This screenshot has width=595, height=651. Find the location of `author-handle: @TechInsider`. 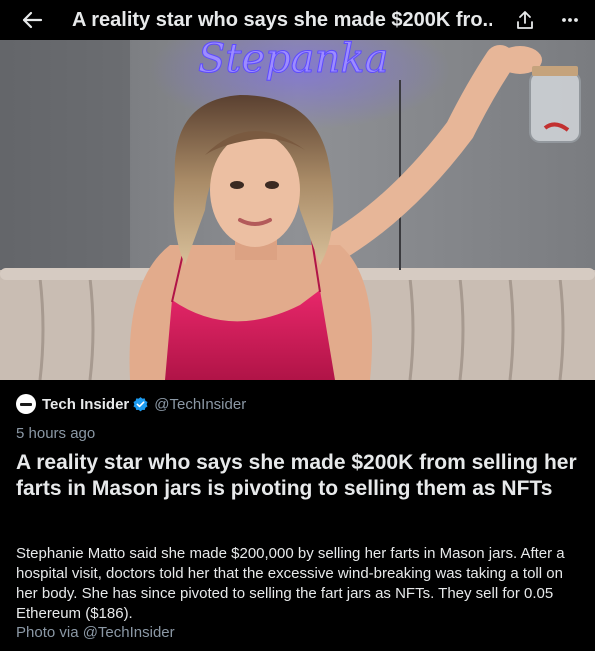

author-handle: @TechInsider is located at coordinates (200, 404).